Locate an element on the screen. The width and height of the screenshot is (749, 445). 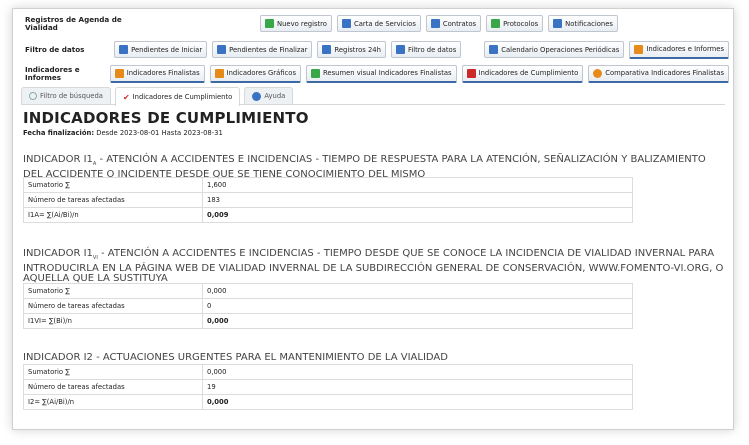
notifications-button: Notificaciones is located at coordinates (583, 23).